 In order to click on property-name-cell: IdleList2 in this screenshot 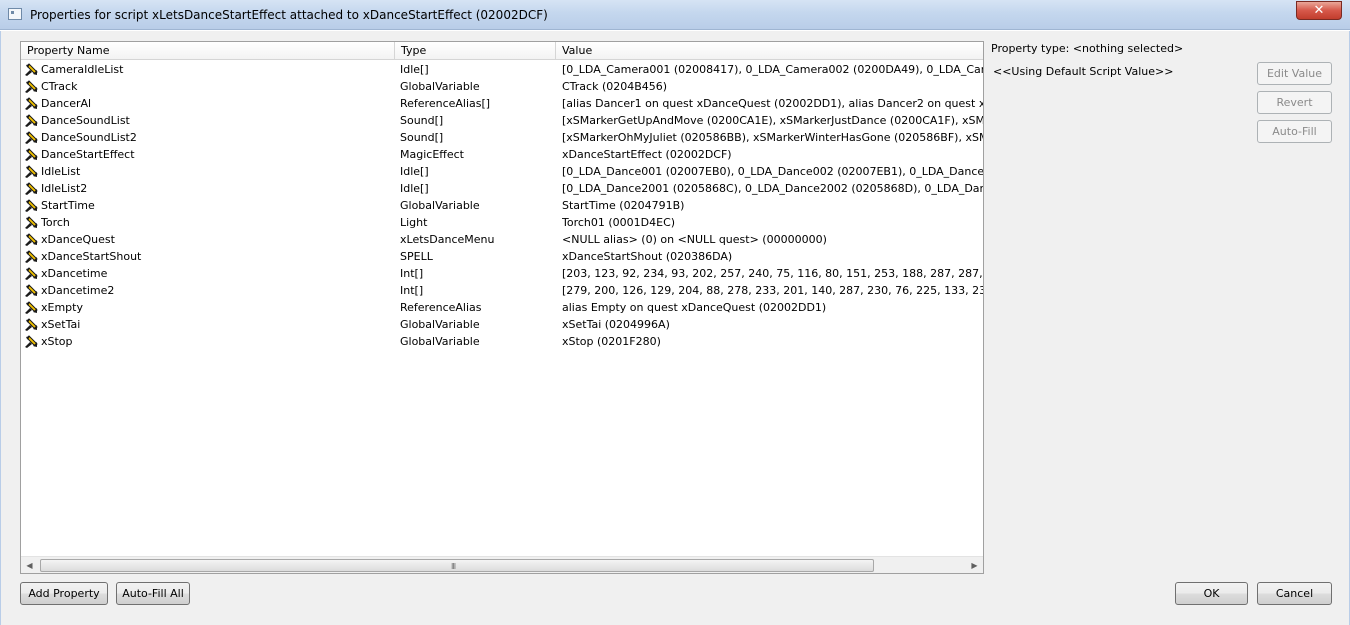, I will do `click(64, 188)`.